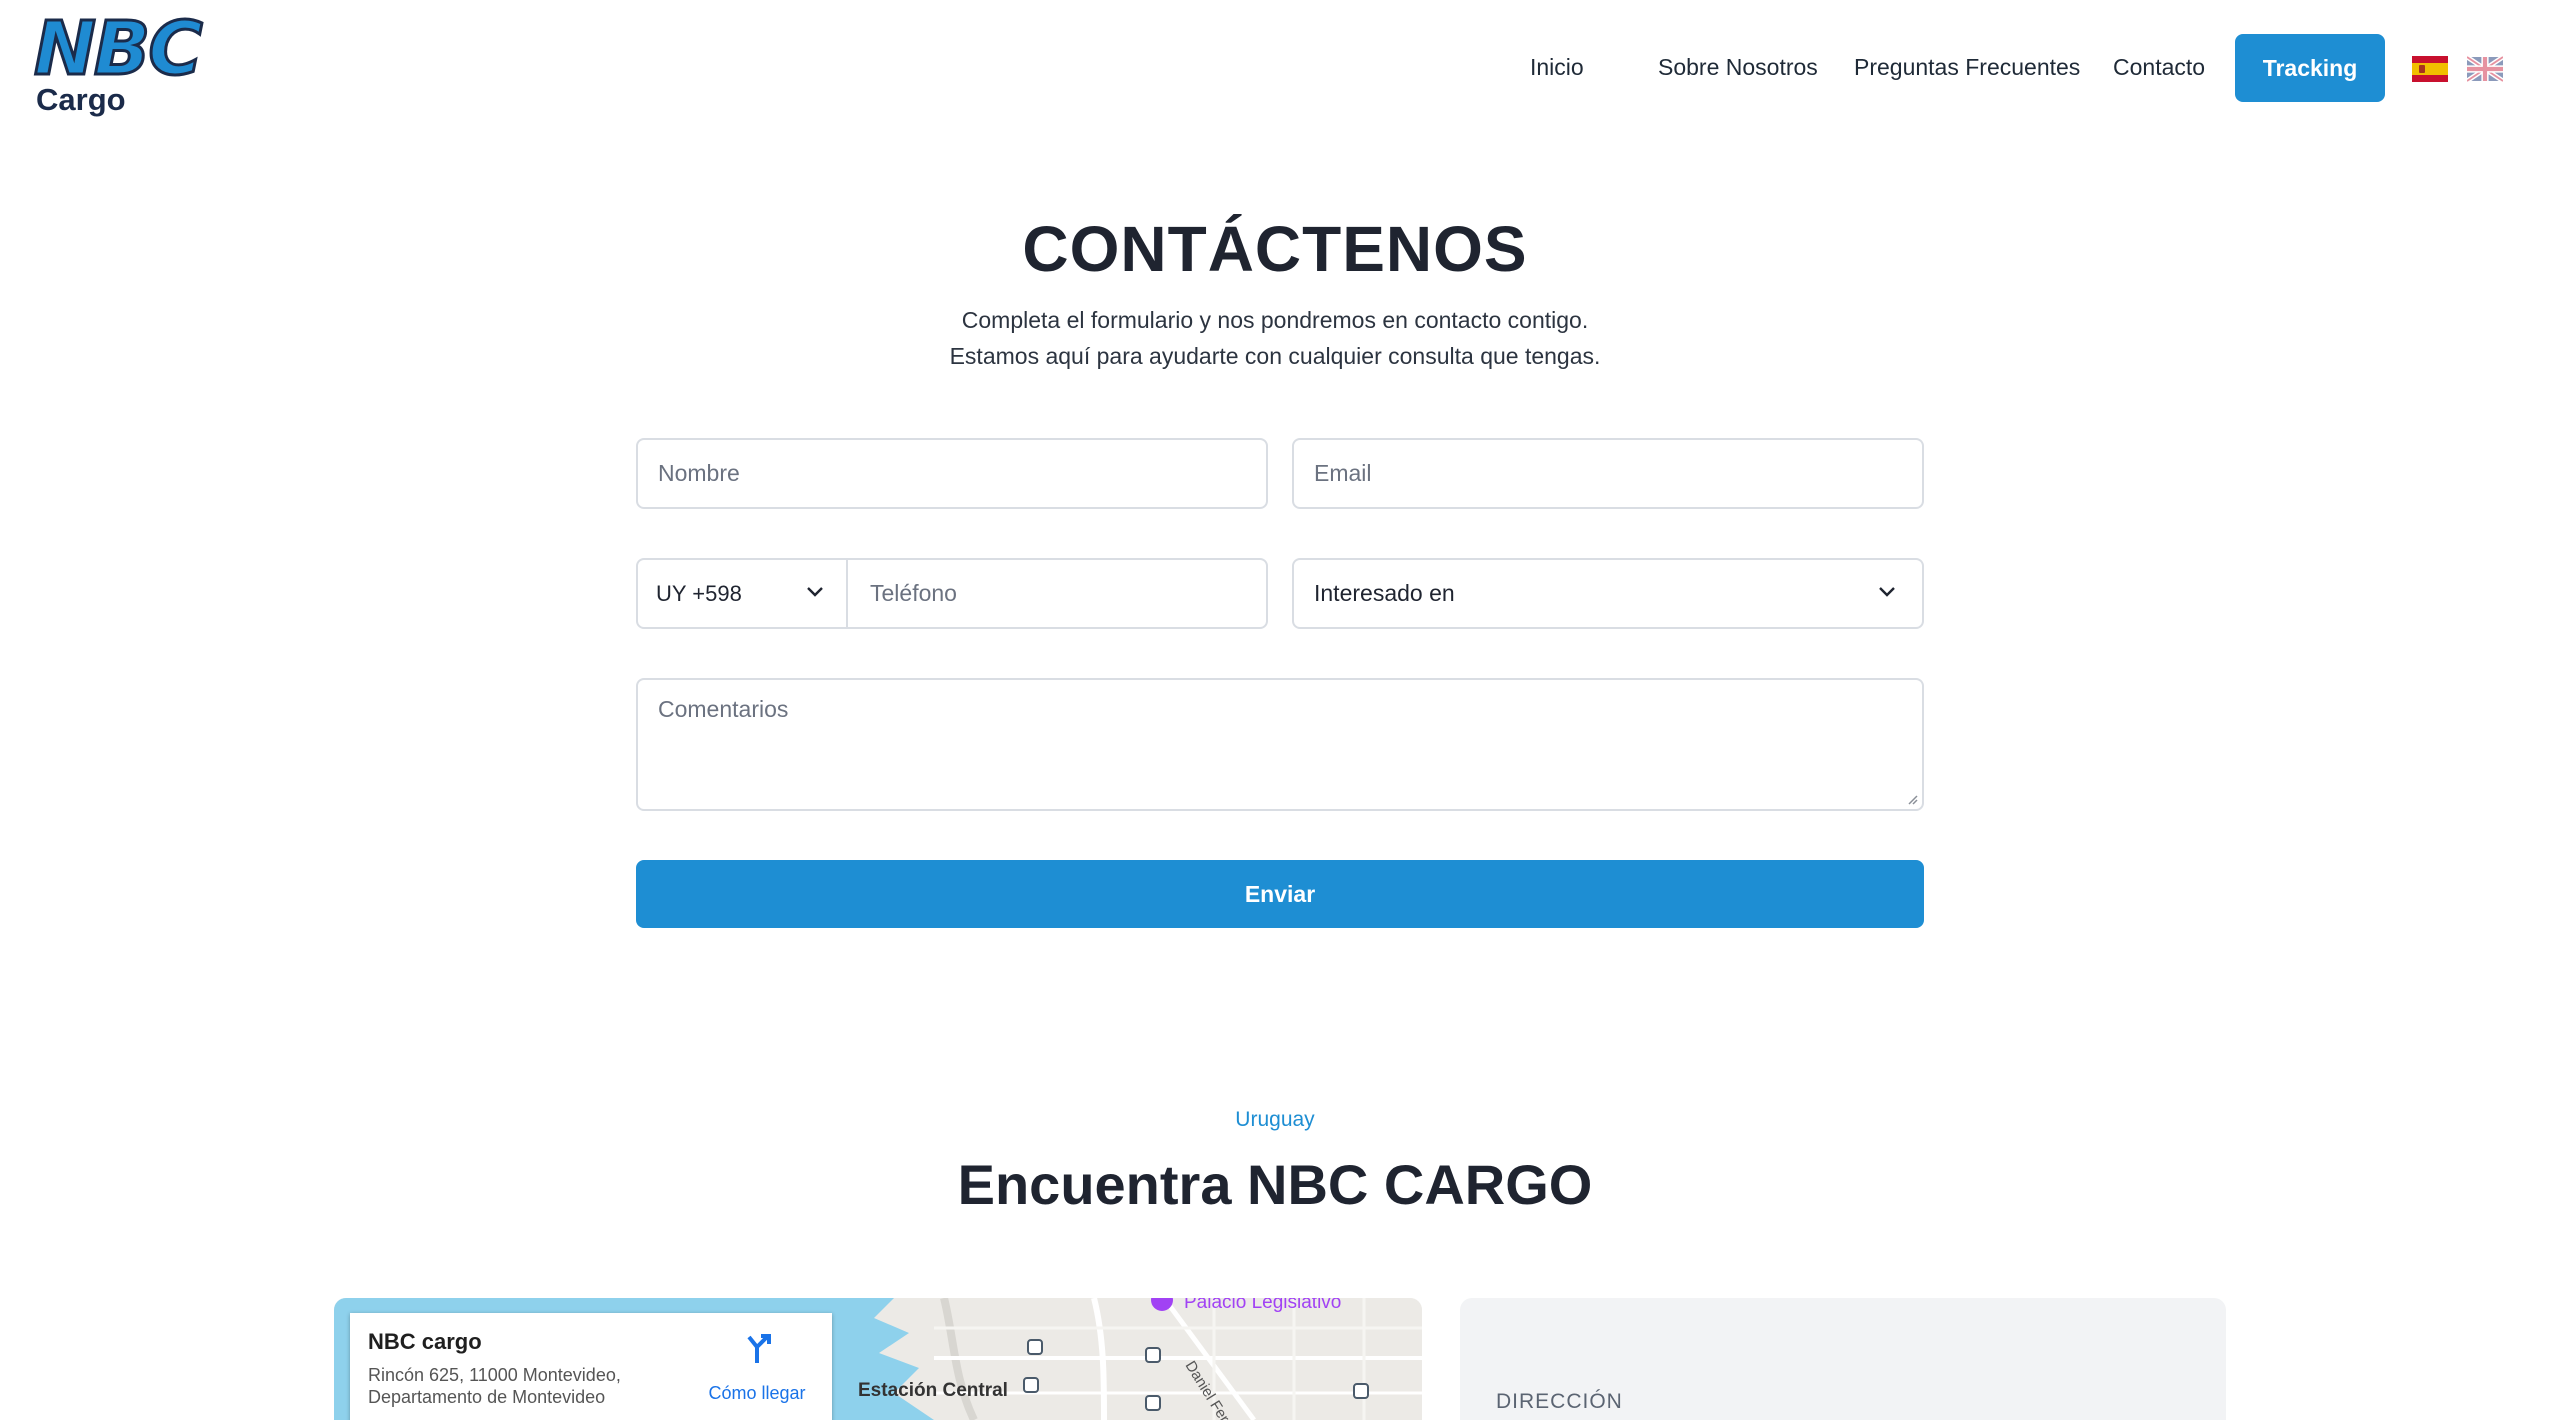  What do you see at coordinates (952, 473) in the screenshot?
I see `name-input: Nombre` at bounding box center [952, 473].